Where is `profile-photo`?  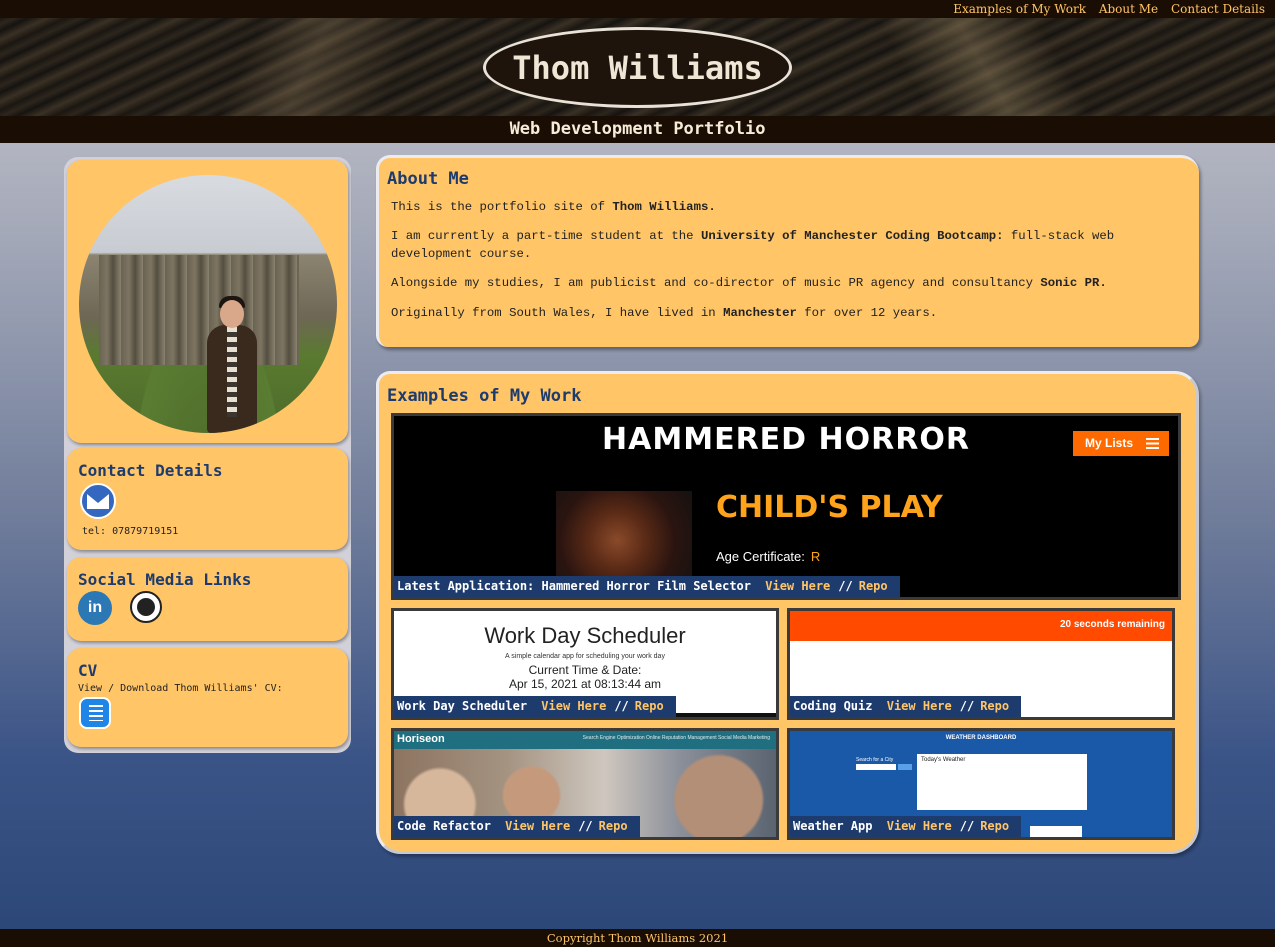
profile-photo is located at coordinates (208, 304).